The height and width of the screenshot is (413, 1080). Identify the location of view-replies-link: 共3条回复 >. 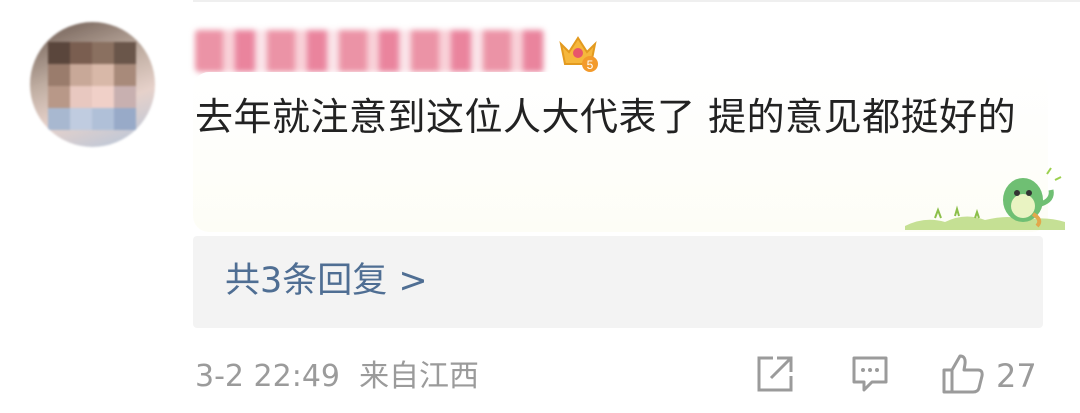
(326, 281).